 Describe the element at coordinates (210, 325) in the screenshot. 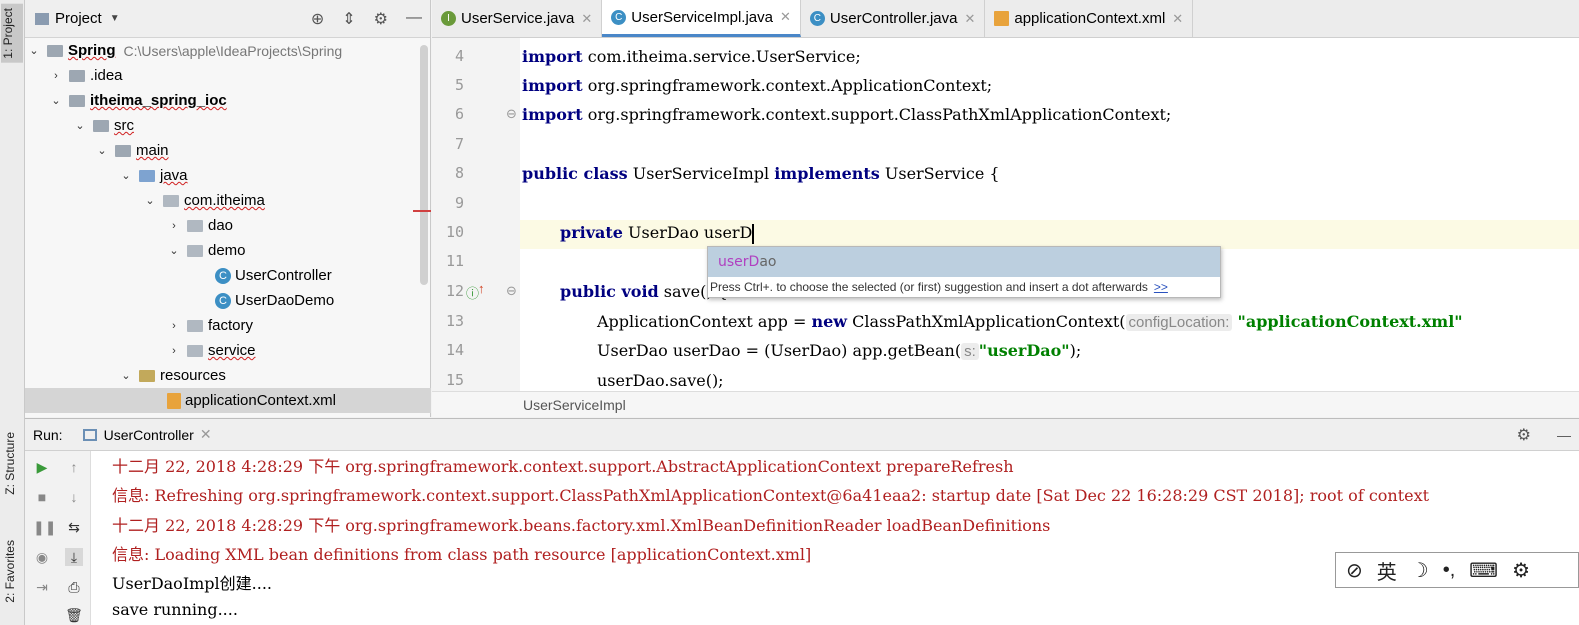

I see `tree-item-factory: › factory` at that location.